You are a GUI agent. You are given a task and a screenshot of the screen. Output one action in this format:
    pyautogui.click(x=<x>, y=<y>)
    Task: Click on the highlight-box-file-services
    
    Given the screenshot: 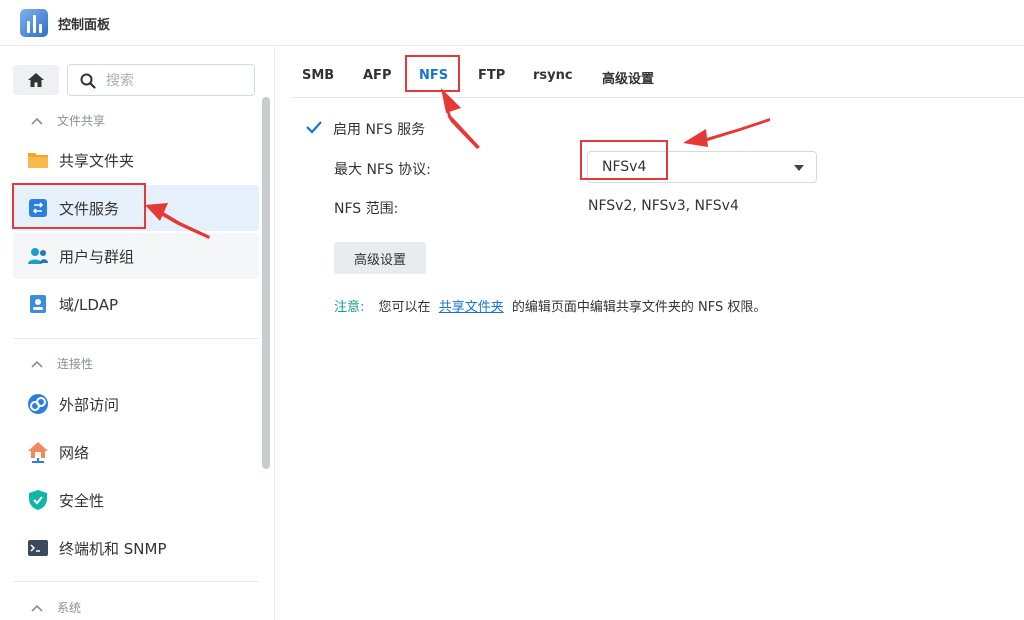 What is the action you would take?
    pyautogui.click(x=79, y=206)
    